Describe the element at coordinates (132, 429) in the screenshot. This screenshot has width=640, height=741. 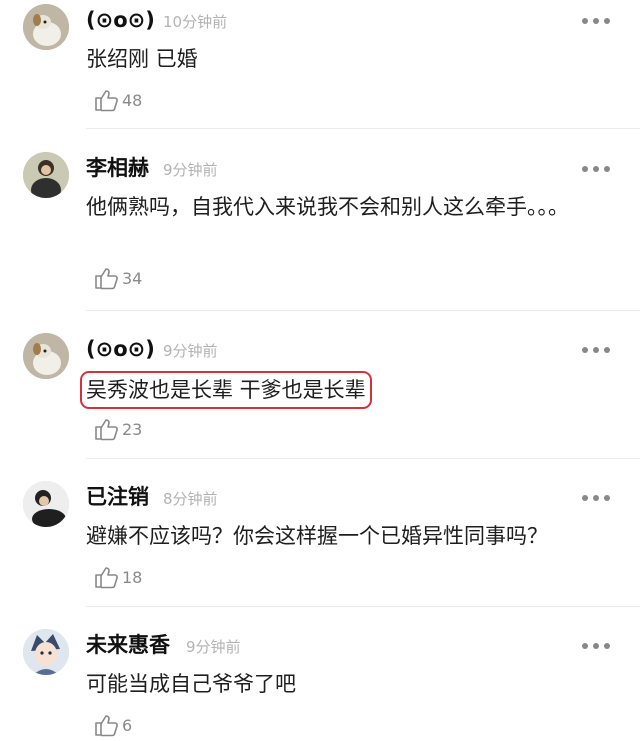
I see `like-count: 23` at that location.